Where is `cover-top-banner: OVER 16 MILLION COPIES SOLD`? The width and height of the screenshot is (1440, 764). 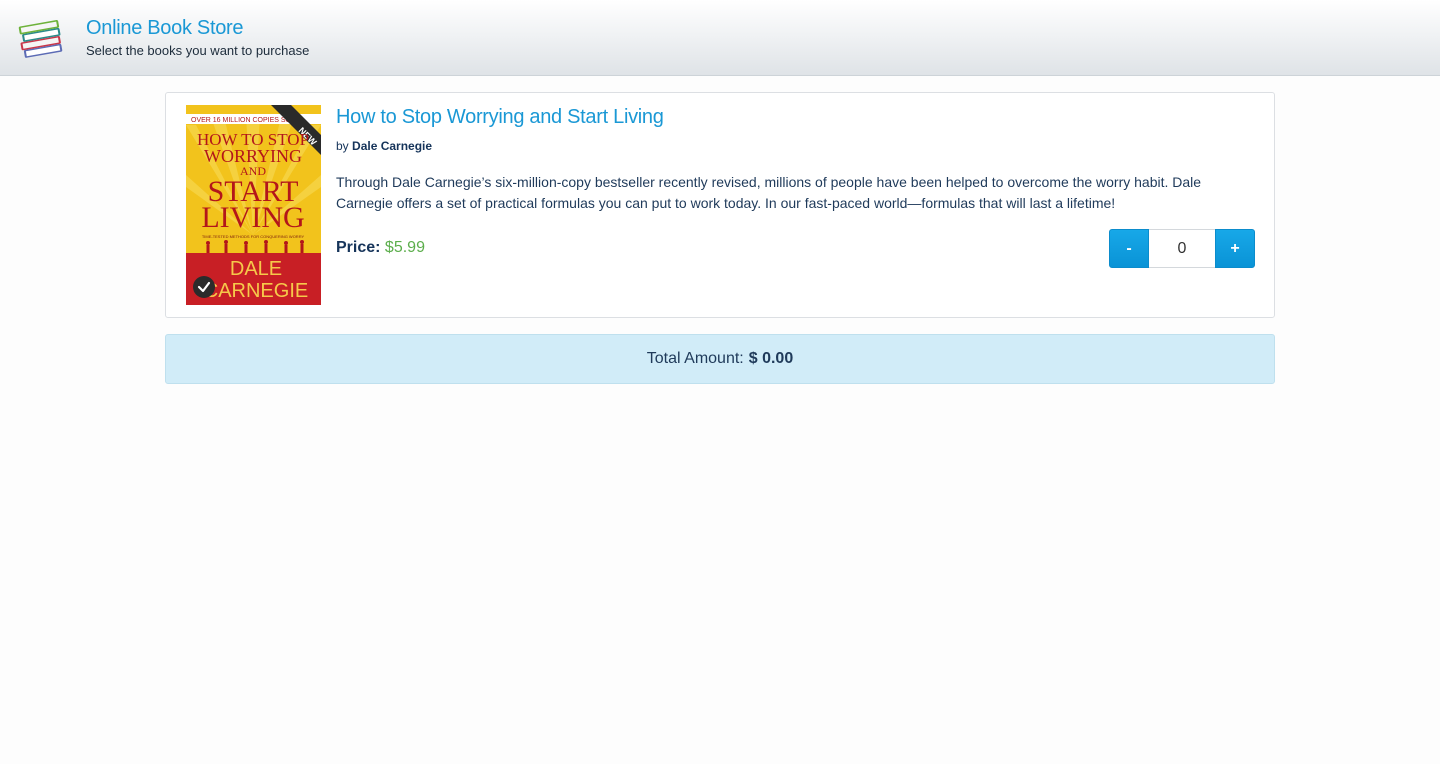 cover-top-banner: OVER 16 MILLION COPIES SOLD is located at coordinates (245, 120).